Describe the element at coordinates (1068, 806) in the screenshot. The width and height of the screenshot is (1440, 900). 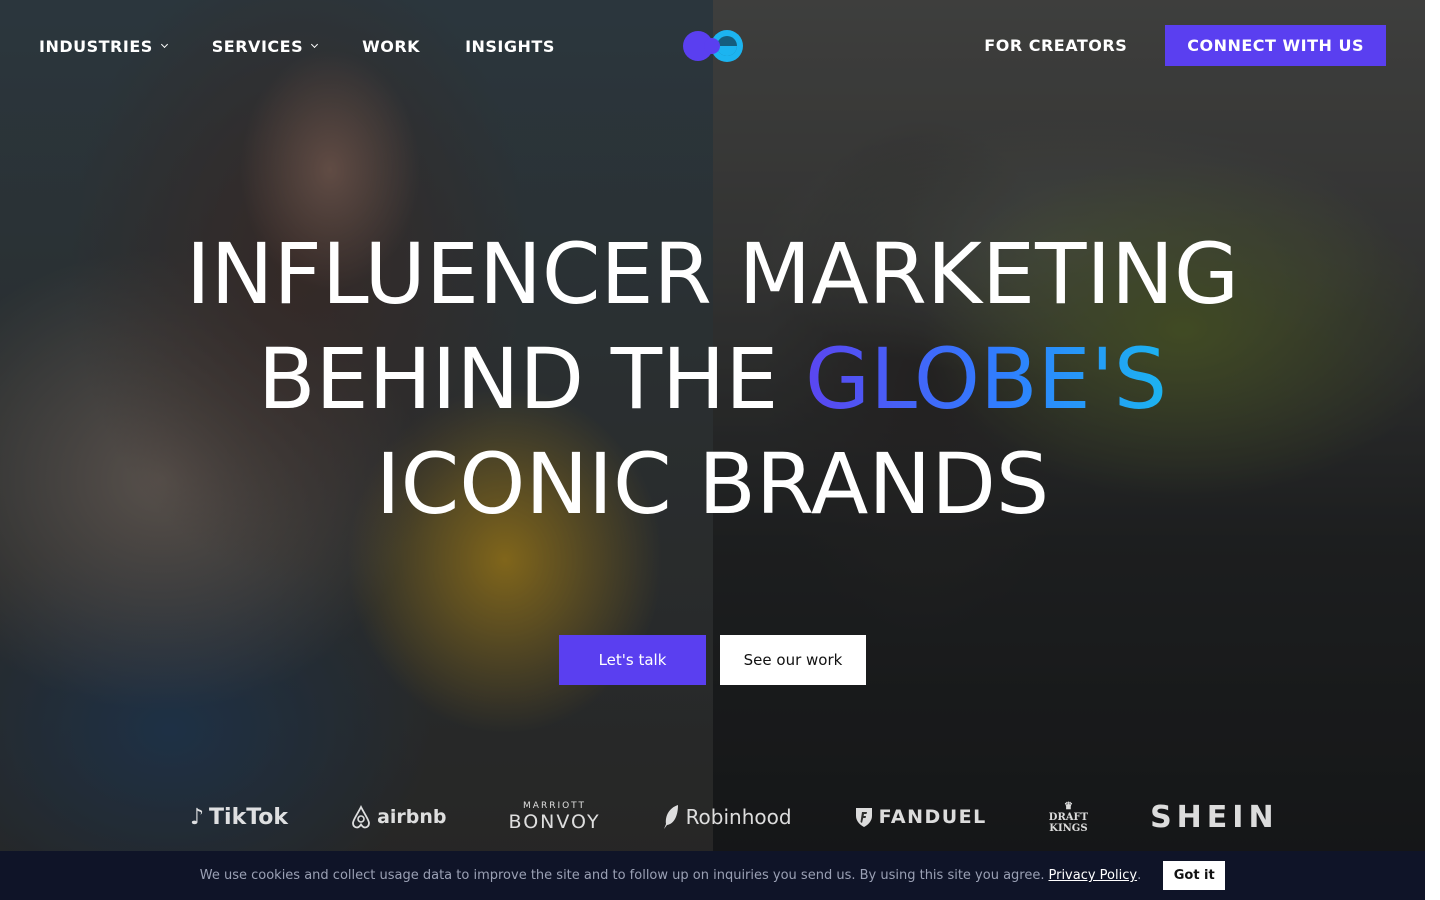
I see `crown-icon: ♛` at that location.